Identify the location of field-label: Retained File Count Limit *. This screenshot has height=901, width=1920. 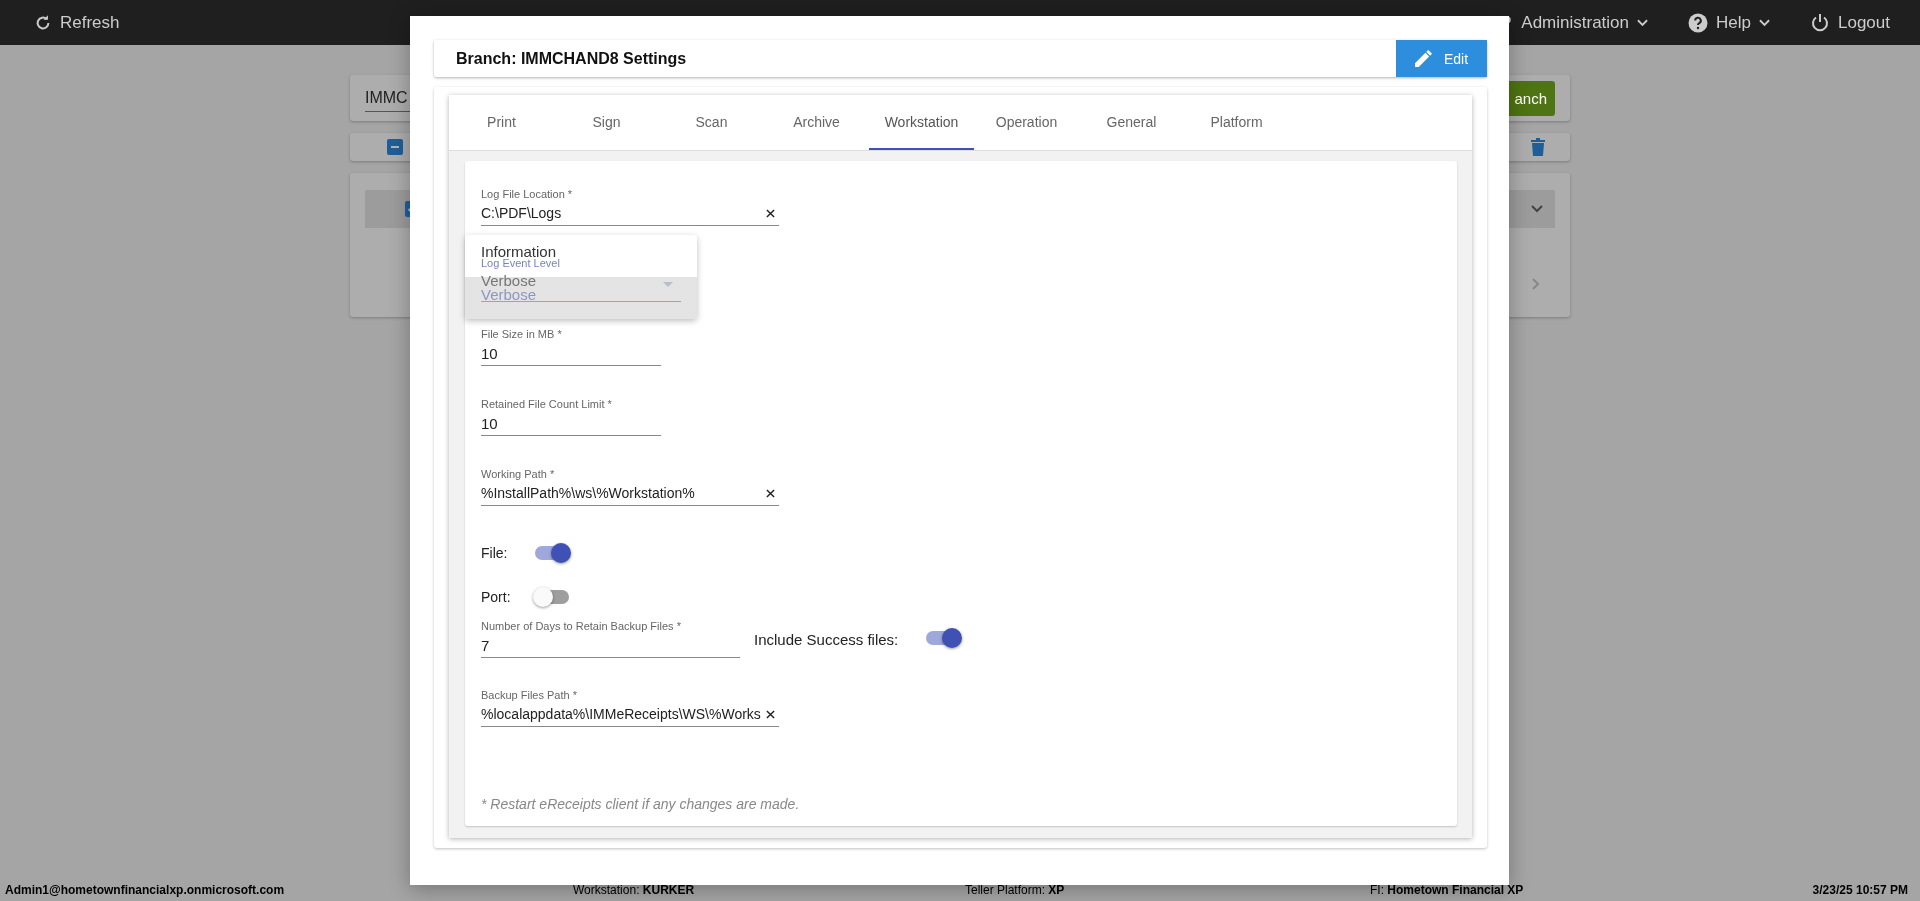
(547, 404).